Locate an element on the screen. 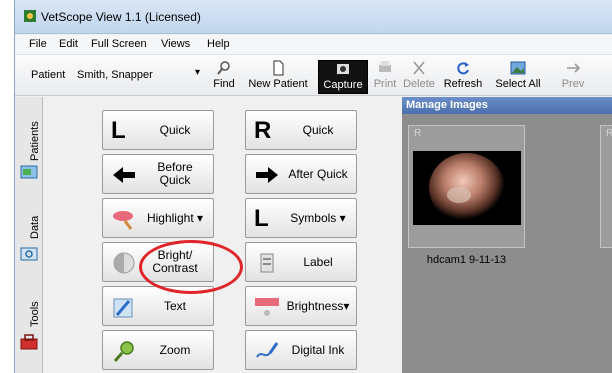 The image size is (612, 373). menu-full-screen: Full Screen is located at coordinates (119, 44).